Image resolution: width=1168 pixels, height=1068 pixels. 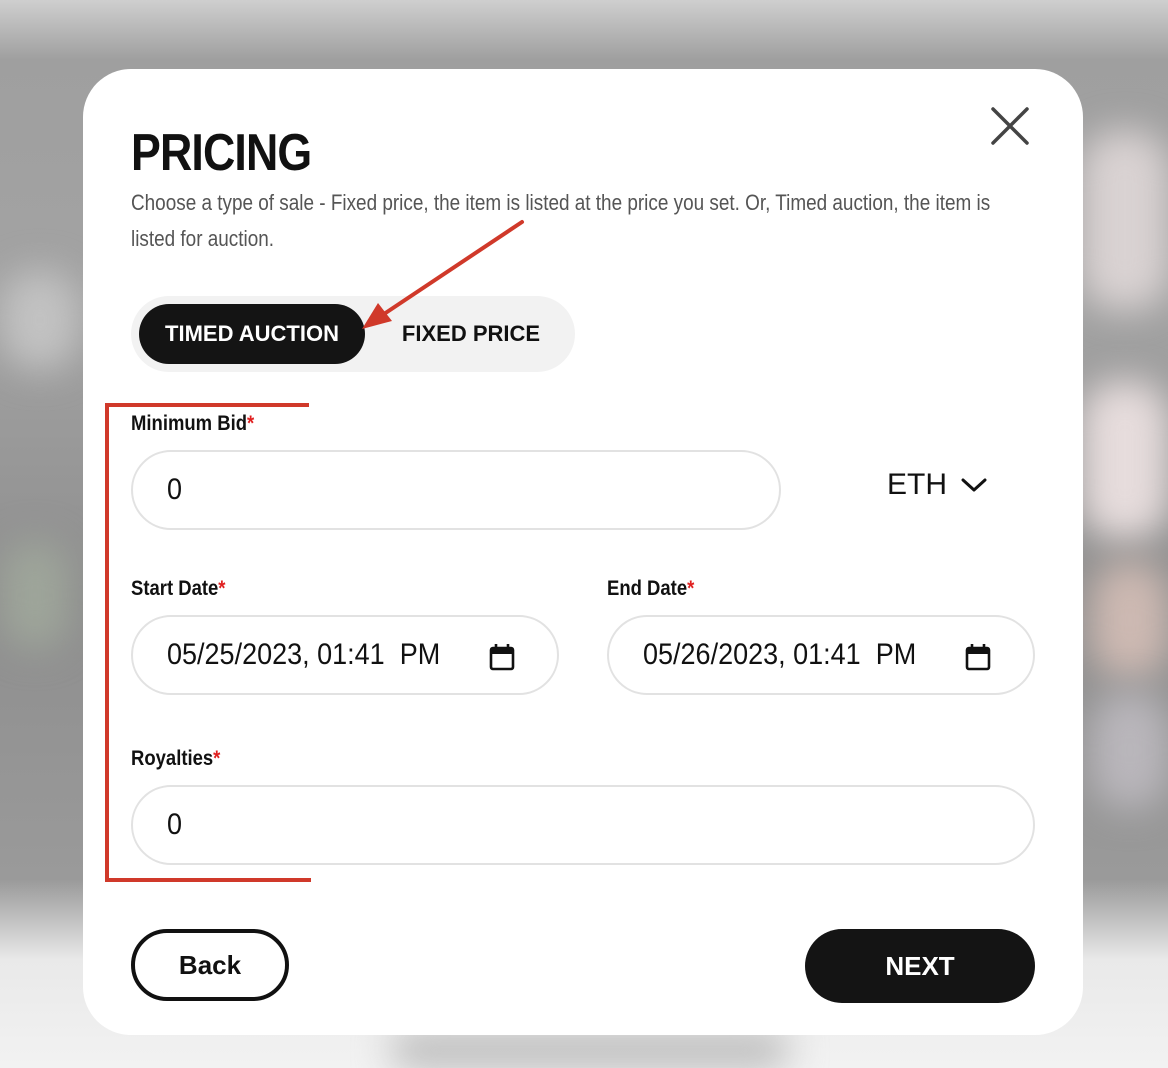 I want to click on end-date-label-text: End Date, so click(x=647, y=588).